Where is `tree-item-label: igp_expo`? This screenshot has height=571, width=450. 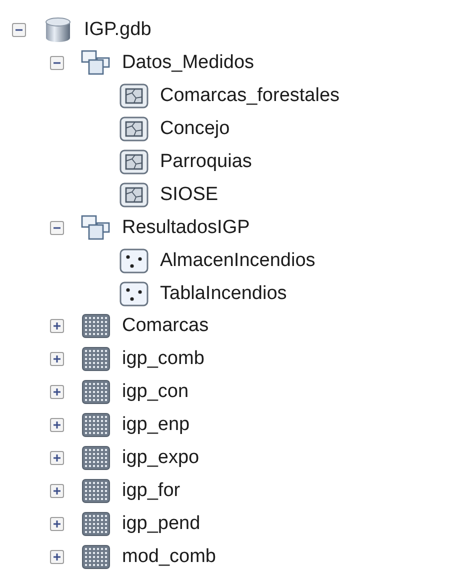
tree-item-label: igp_expo is located at coordinates (161, 458).